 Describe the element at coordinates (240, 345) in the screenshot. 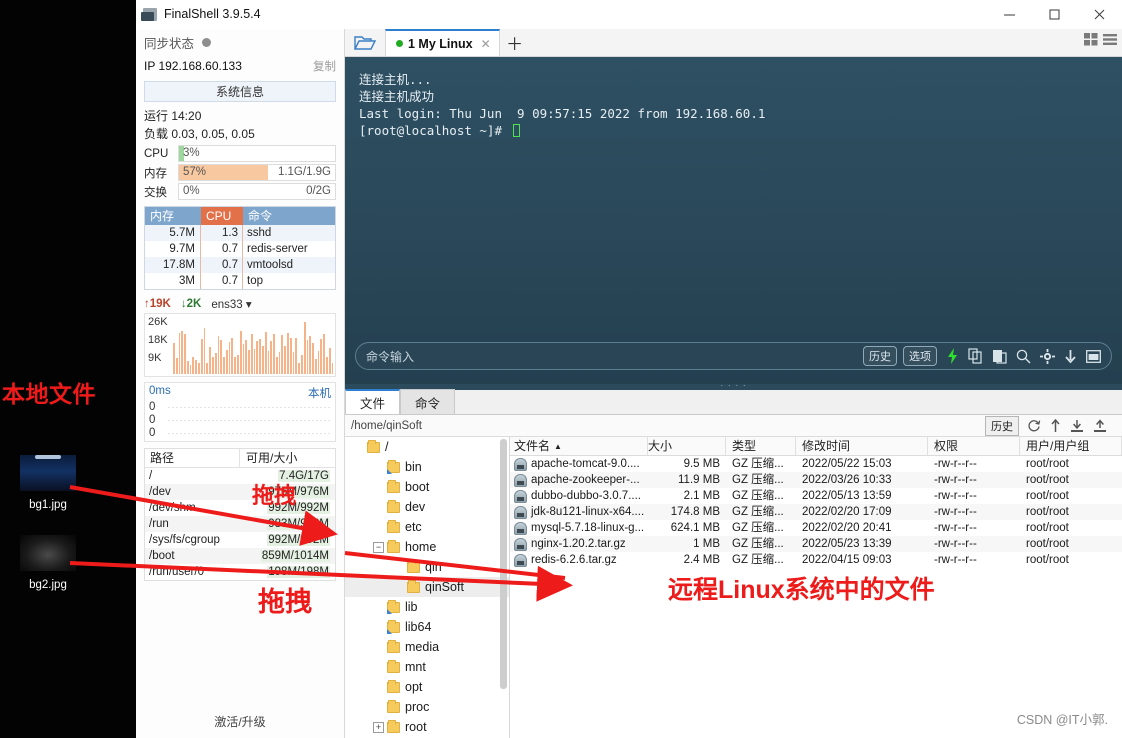

I see `network-traffic-chart: 26K 18K 9K` at that location.